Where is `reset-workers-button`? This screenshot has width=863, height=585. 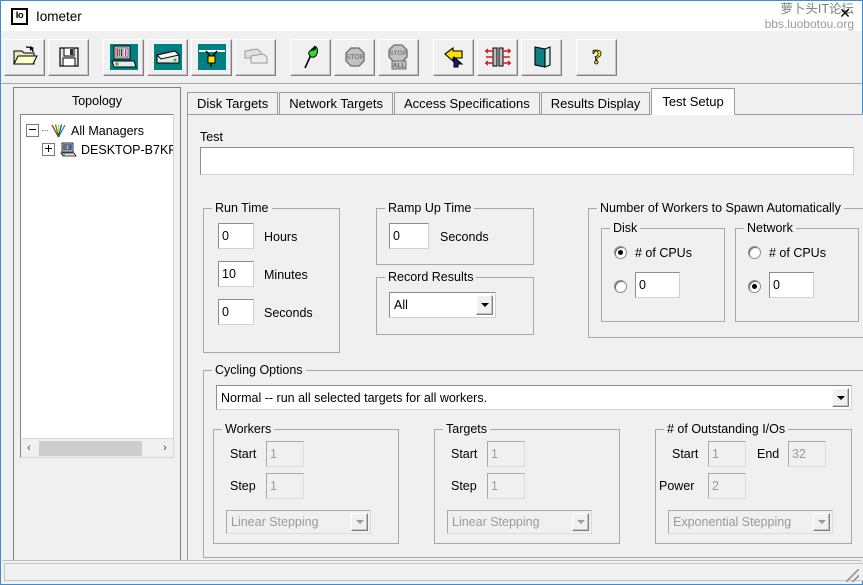
reset-workers-button is located at coordinates (453, 57).